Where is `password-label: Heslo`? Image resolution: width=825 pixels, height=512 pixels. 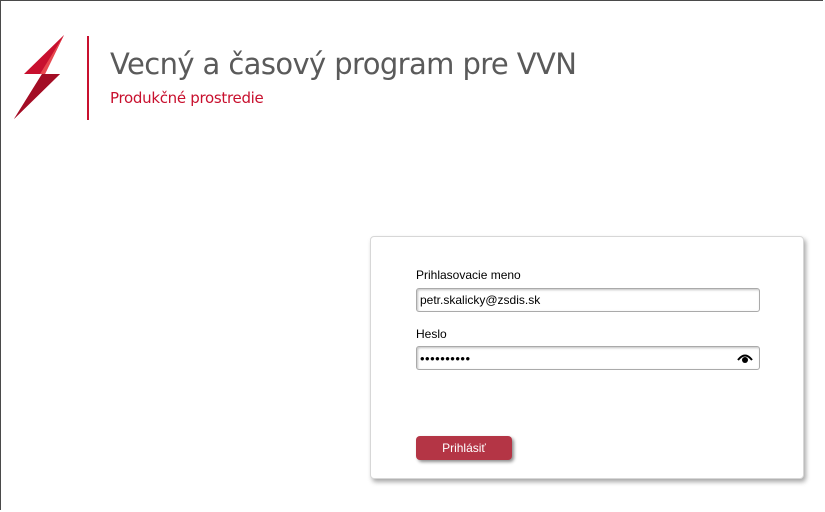 password-label: Heslo is located at coordinates (431, 334).